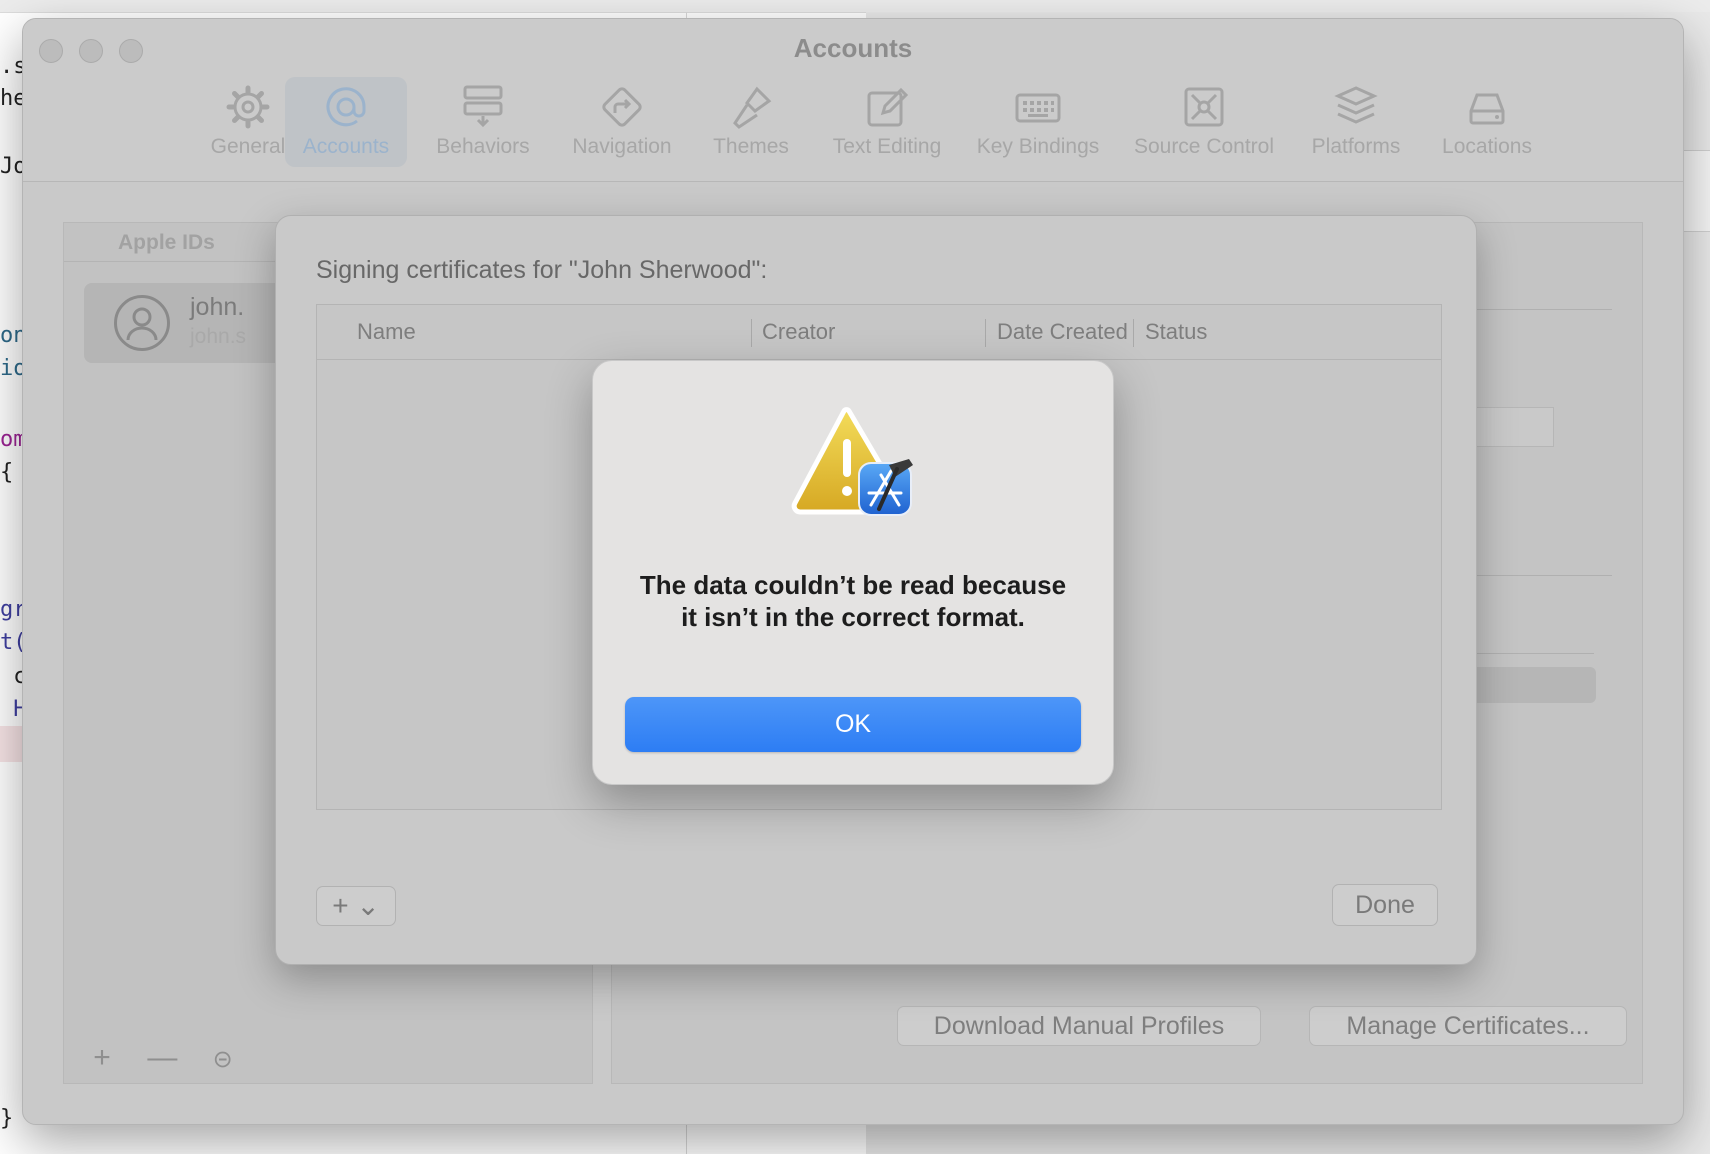 This screenshot has width=1710, height=1154. Describe the element at coordinates (218, 336) in the screenshot. I see `account-email: john.s` at that location.